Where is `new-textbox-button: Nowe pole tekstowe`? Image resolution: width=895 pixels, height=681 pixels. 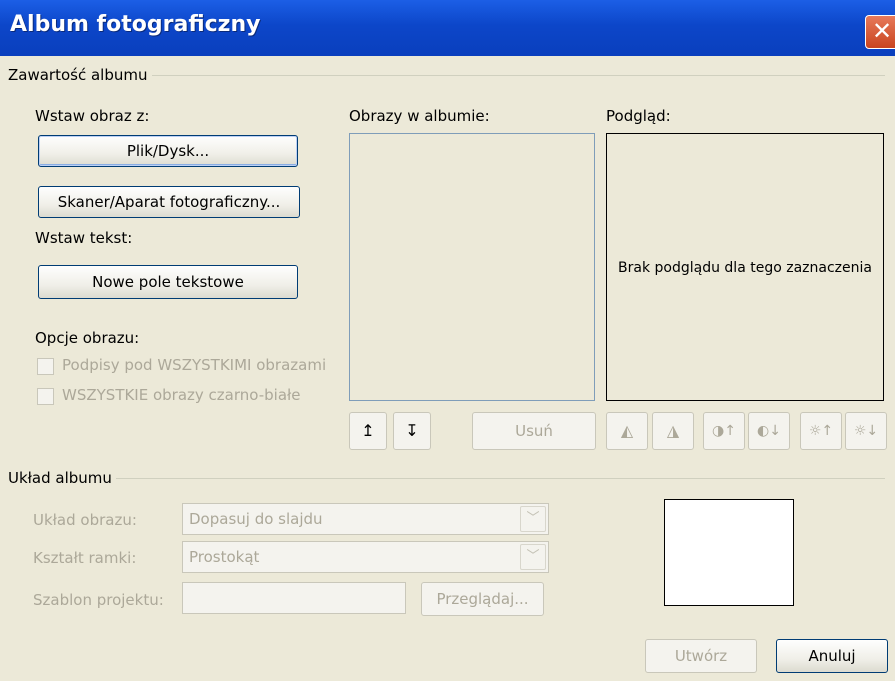
new-textbox-button: Nowe pole tekstowe is located at coordinates (168, 282).